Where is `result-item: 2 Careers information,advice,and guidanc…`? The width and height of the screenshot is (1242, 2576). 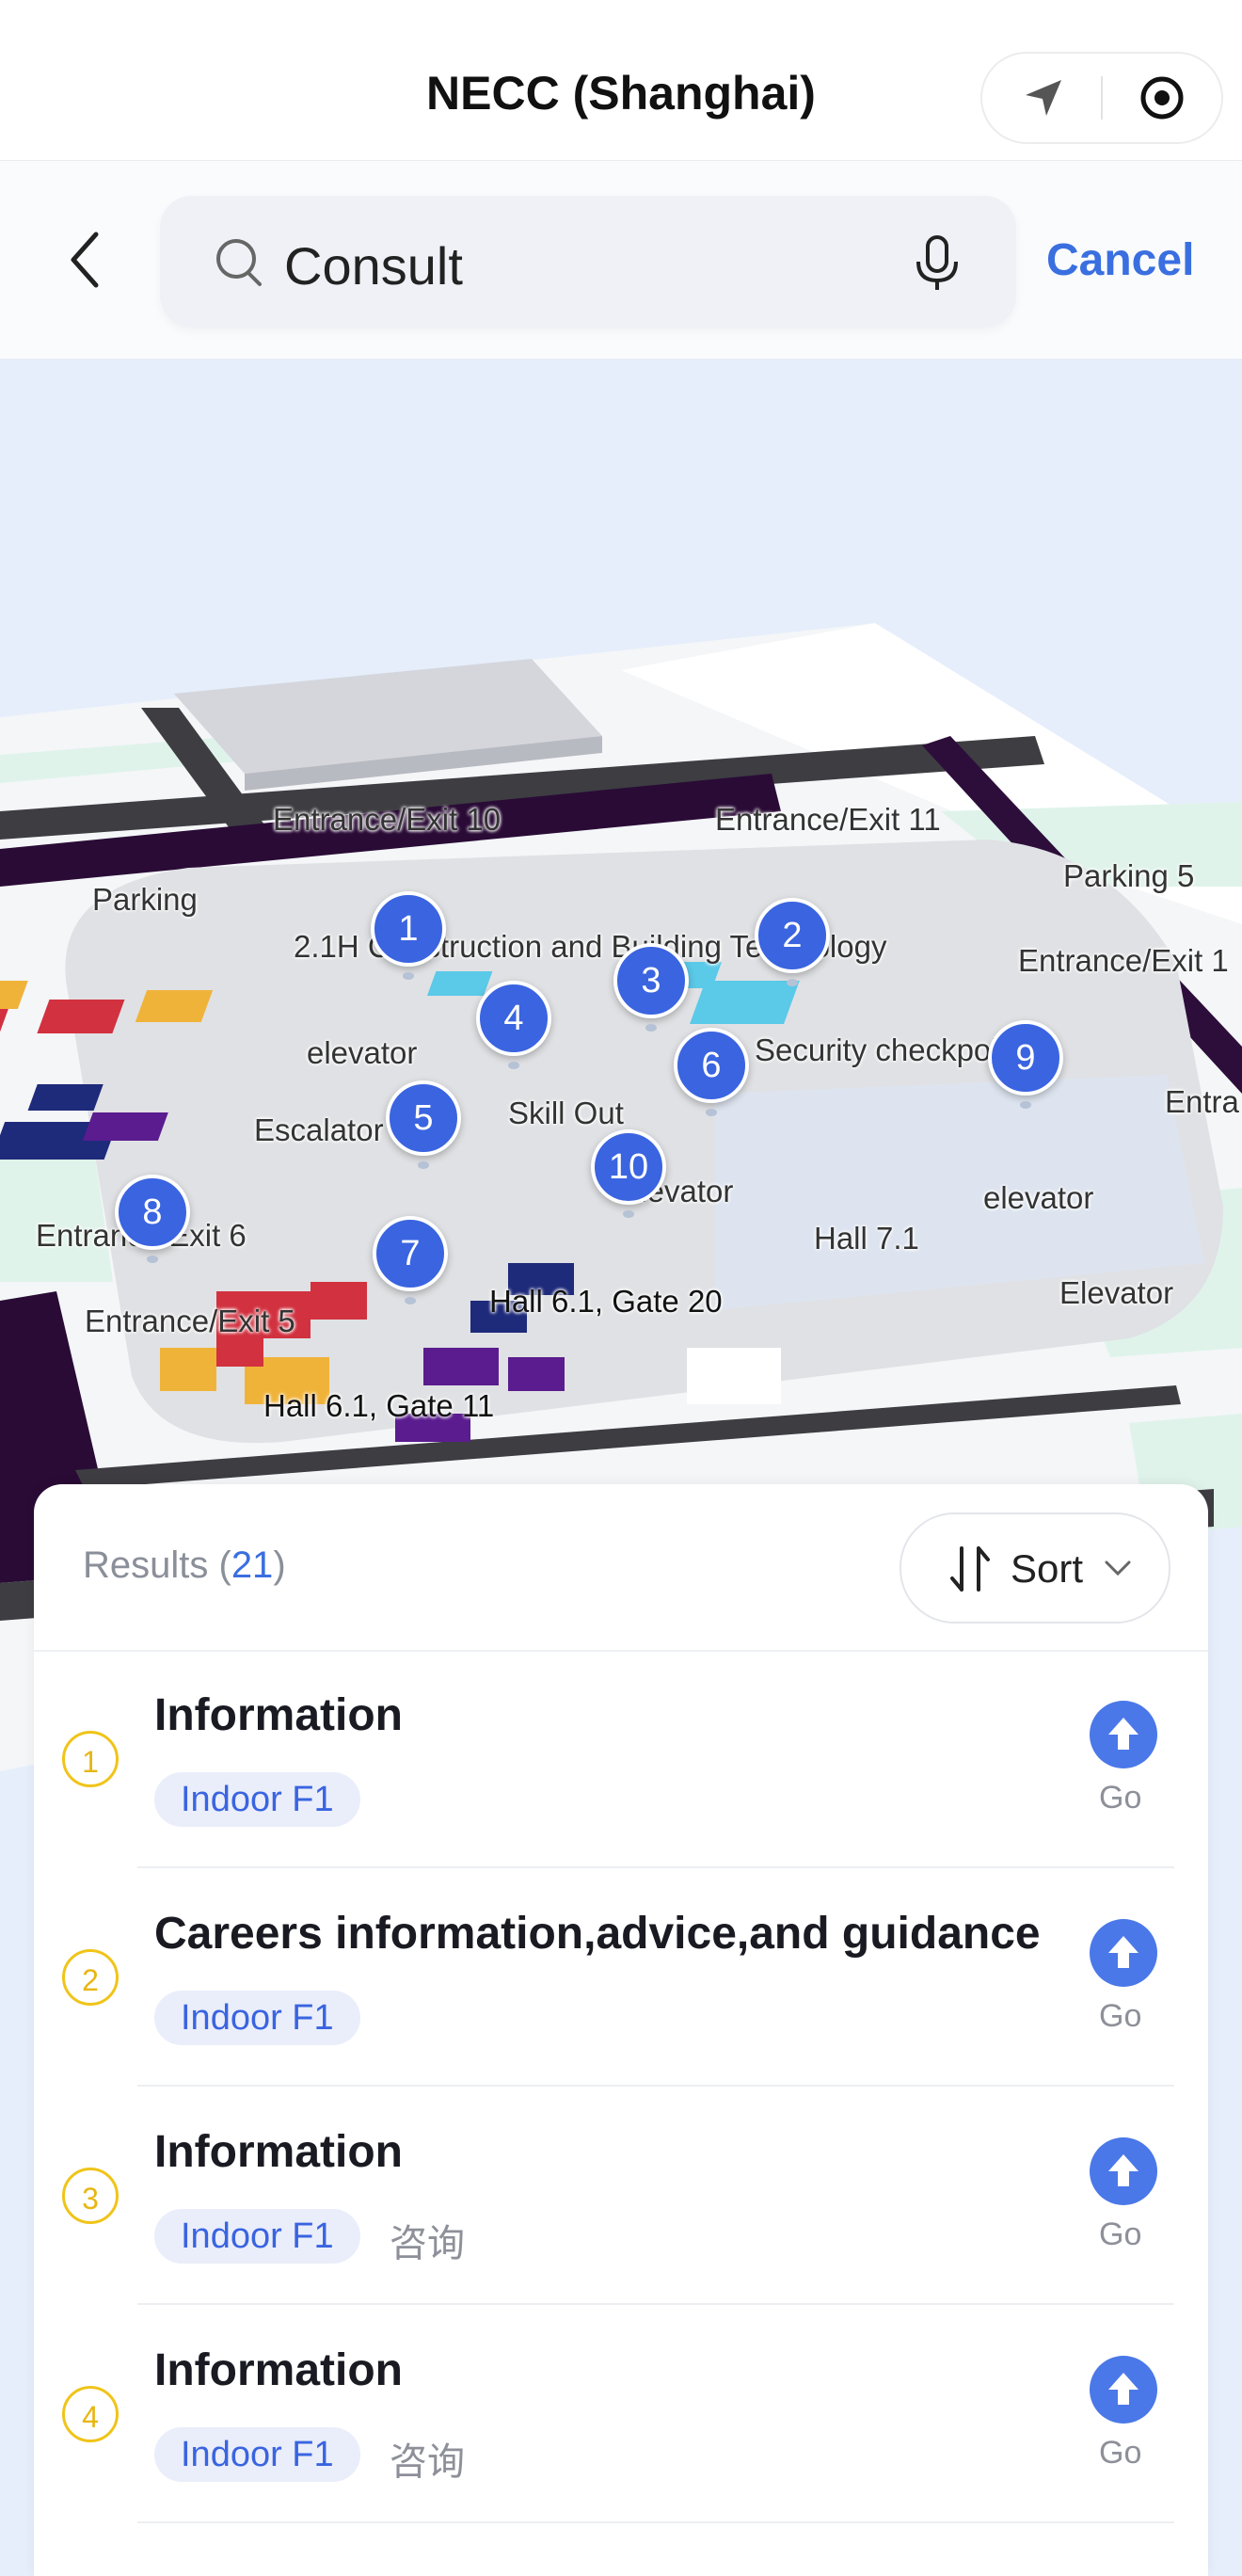 result-item: 2 Careers information,advice,and guidanc… is located at coordinates (621, 1977).